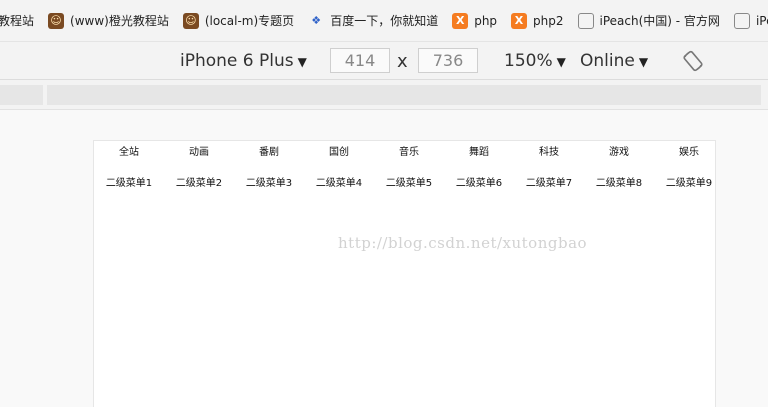  I want to click on bookmark-tutorial-site: 教程站, so click(17, 20).